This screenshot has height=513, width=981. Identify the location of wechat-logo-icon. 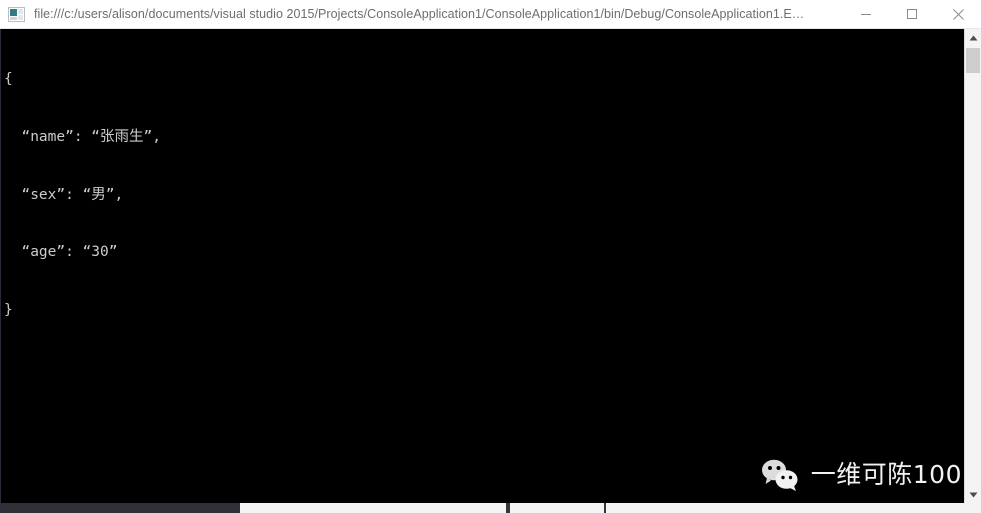
(781, 475).